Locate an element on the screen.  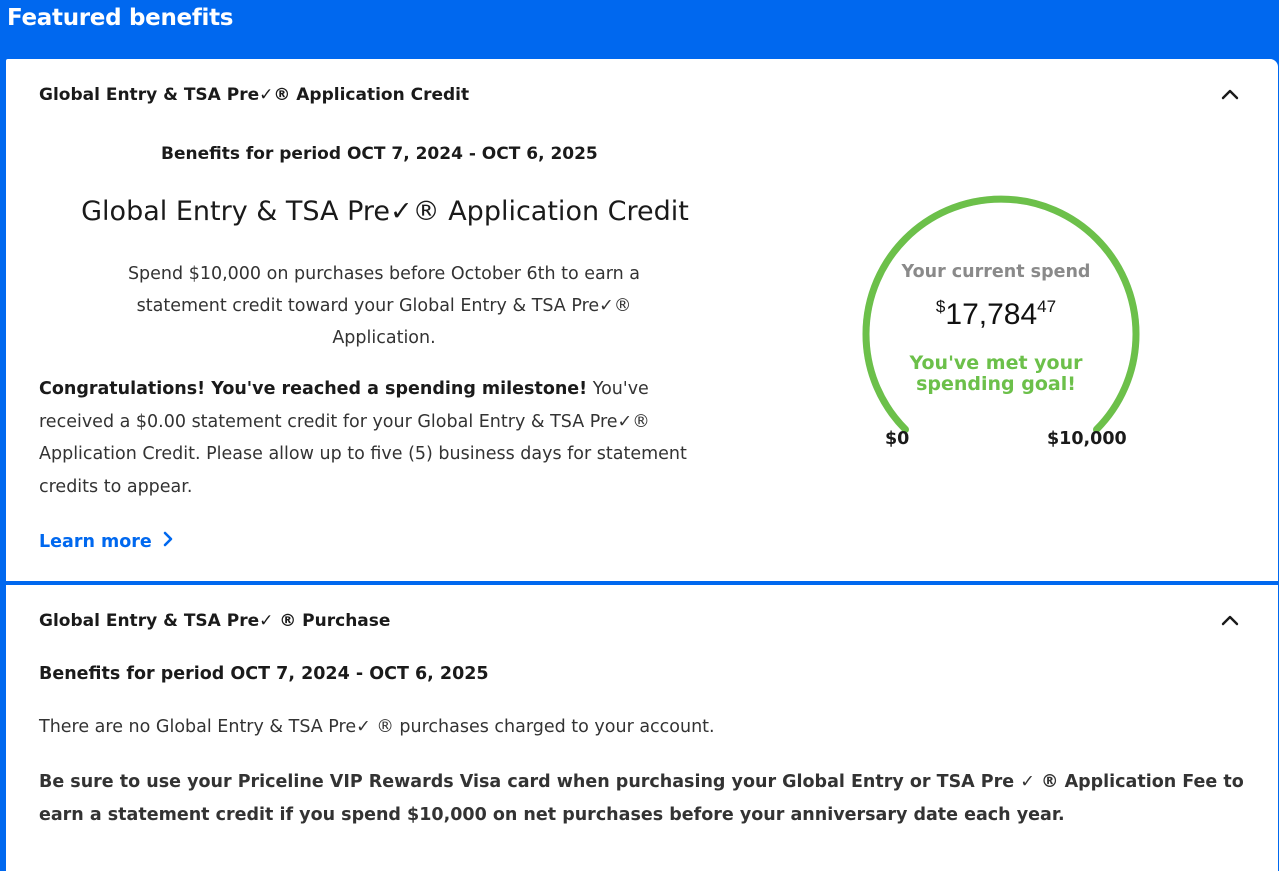
goal-message-line: spending goal! is located at coordinates (996, 384).